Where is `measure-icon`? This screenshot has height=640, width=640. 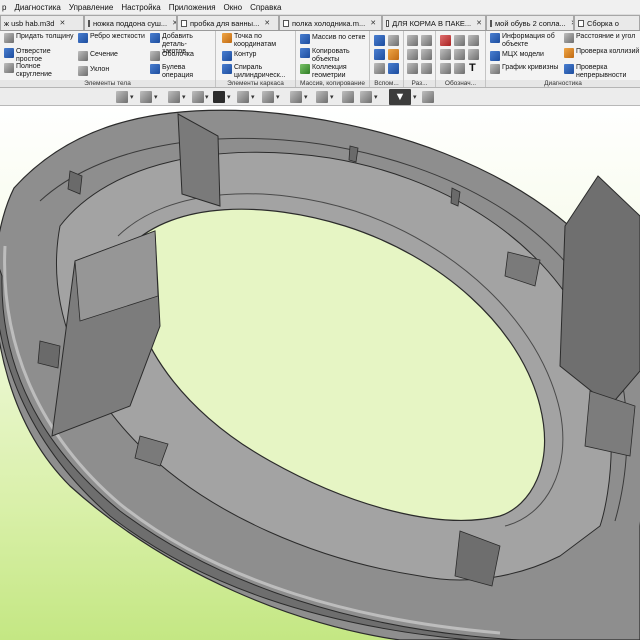
measure-icon is located at coordinates (348, 97).